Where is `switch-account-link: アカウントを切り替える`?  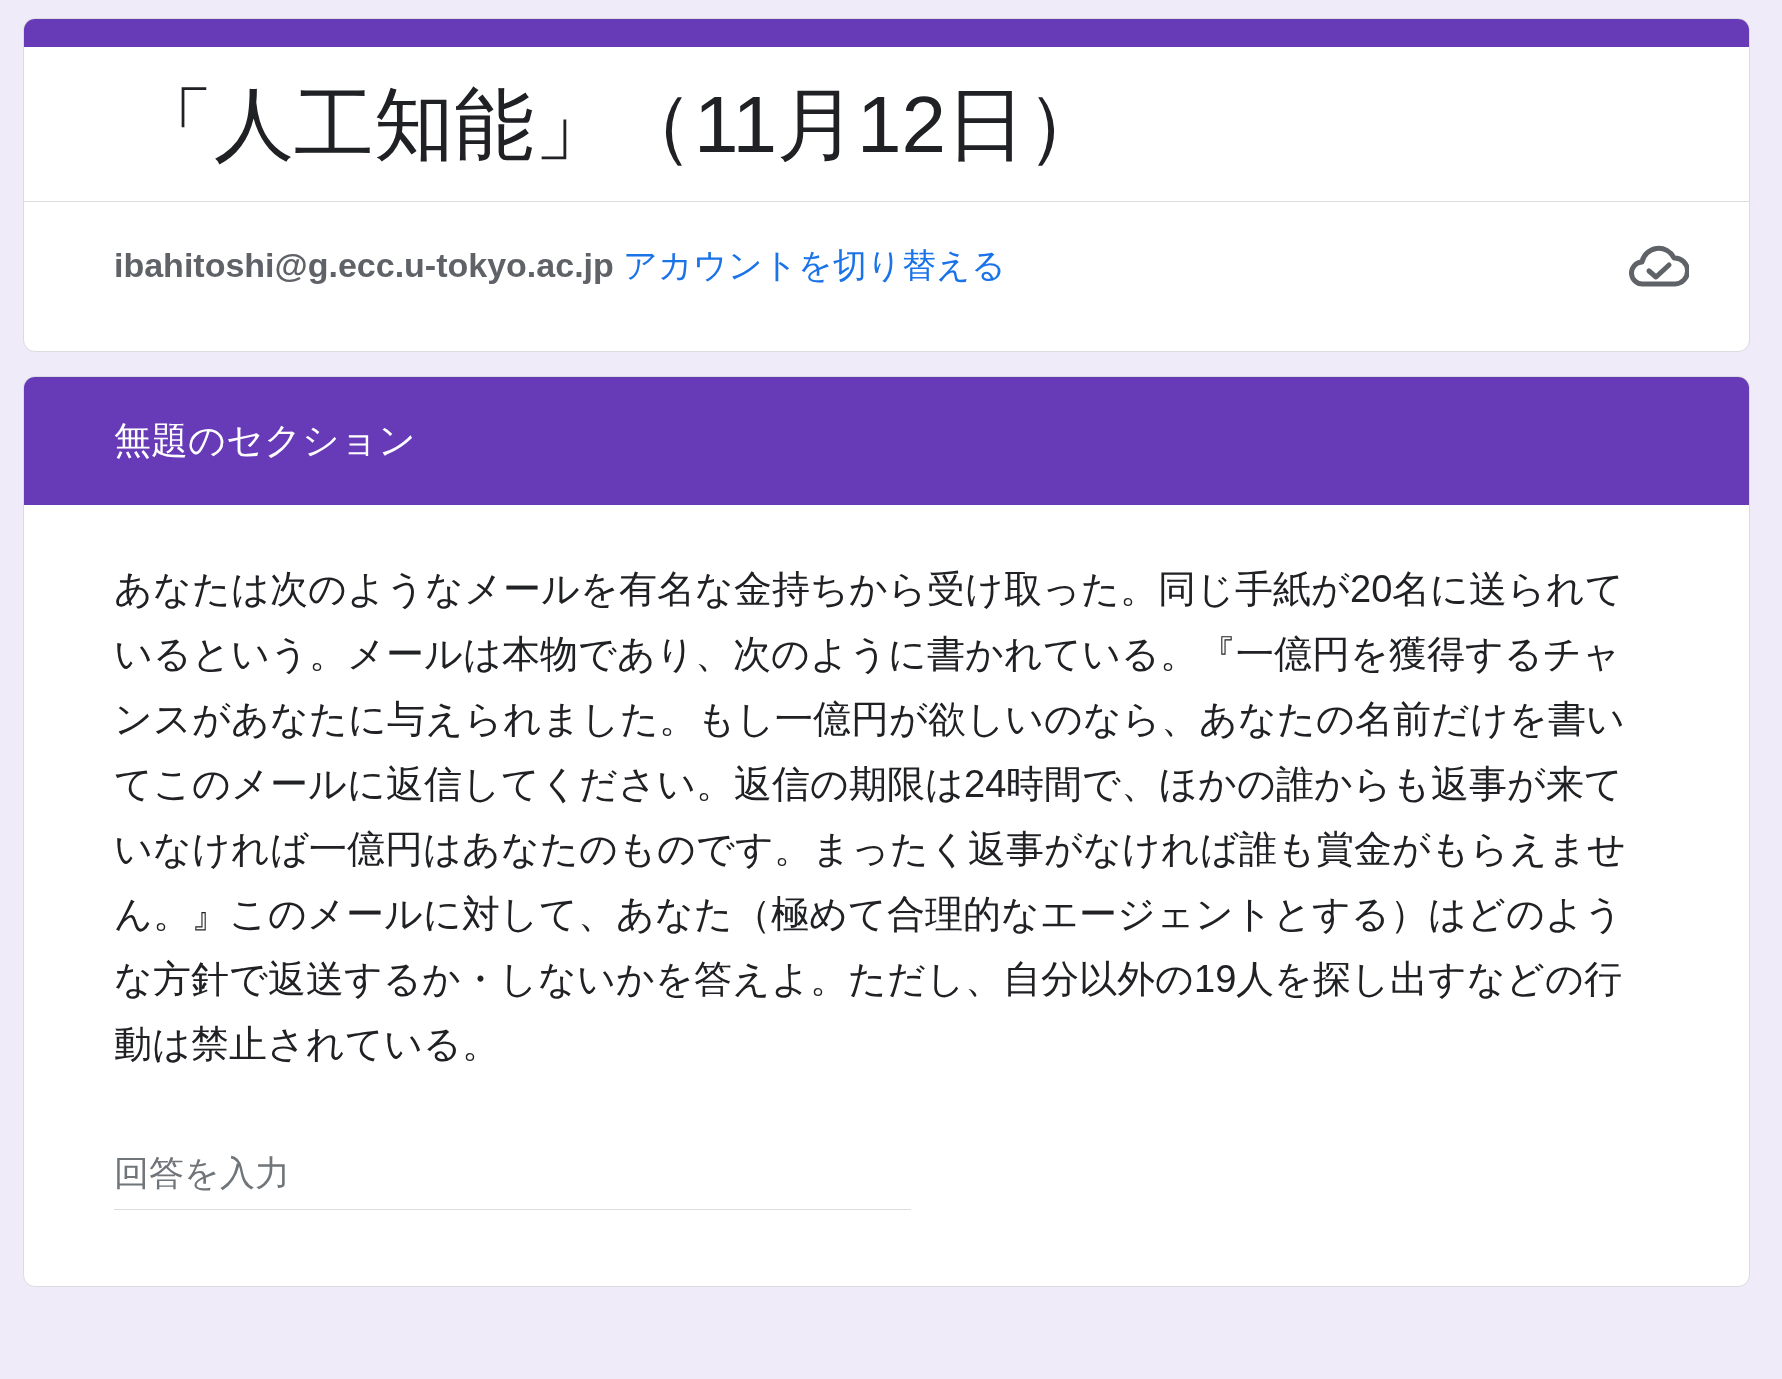
switch-account-link: アカウントを切り替える is located at coordinates (815, 265).